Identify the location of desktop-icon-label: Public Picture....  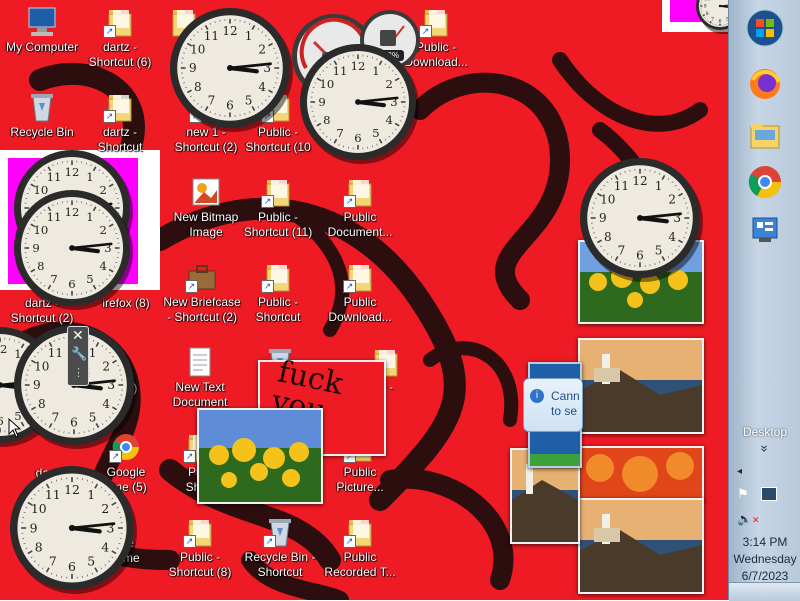
(360, 480).